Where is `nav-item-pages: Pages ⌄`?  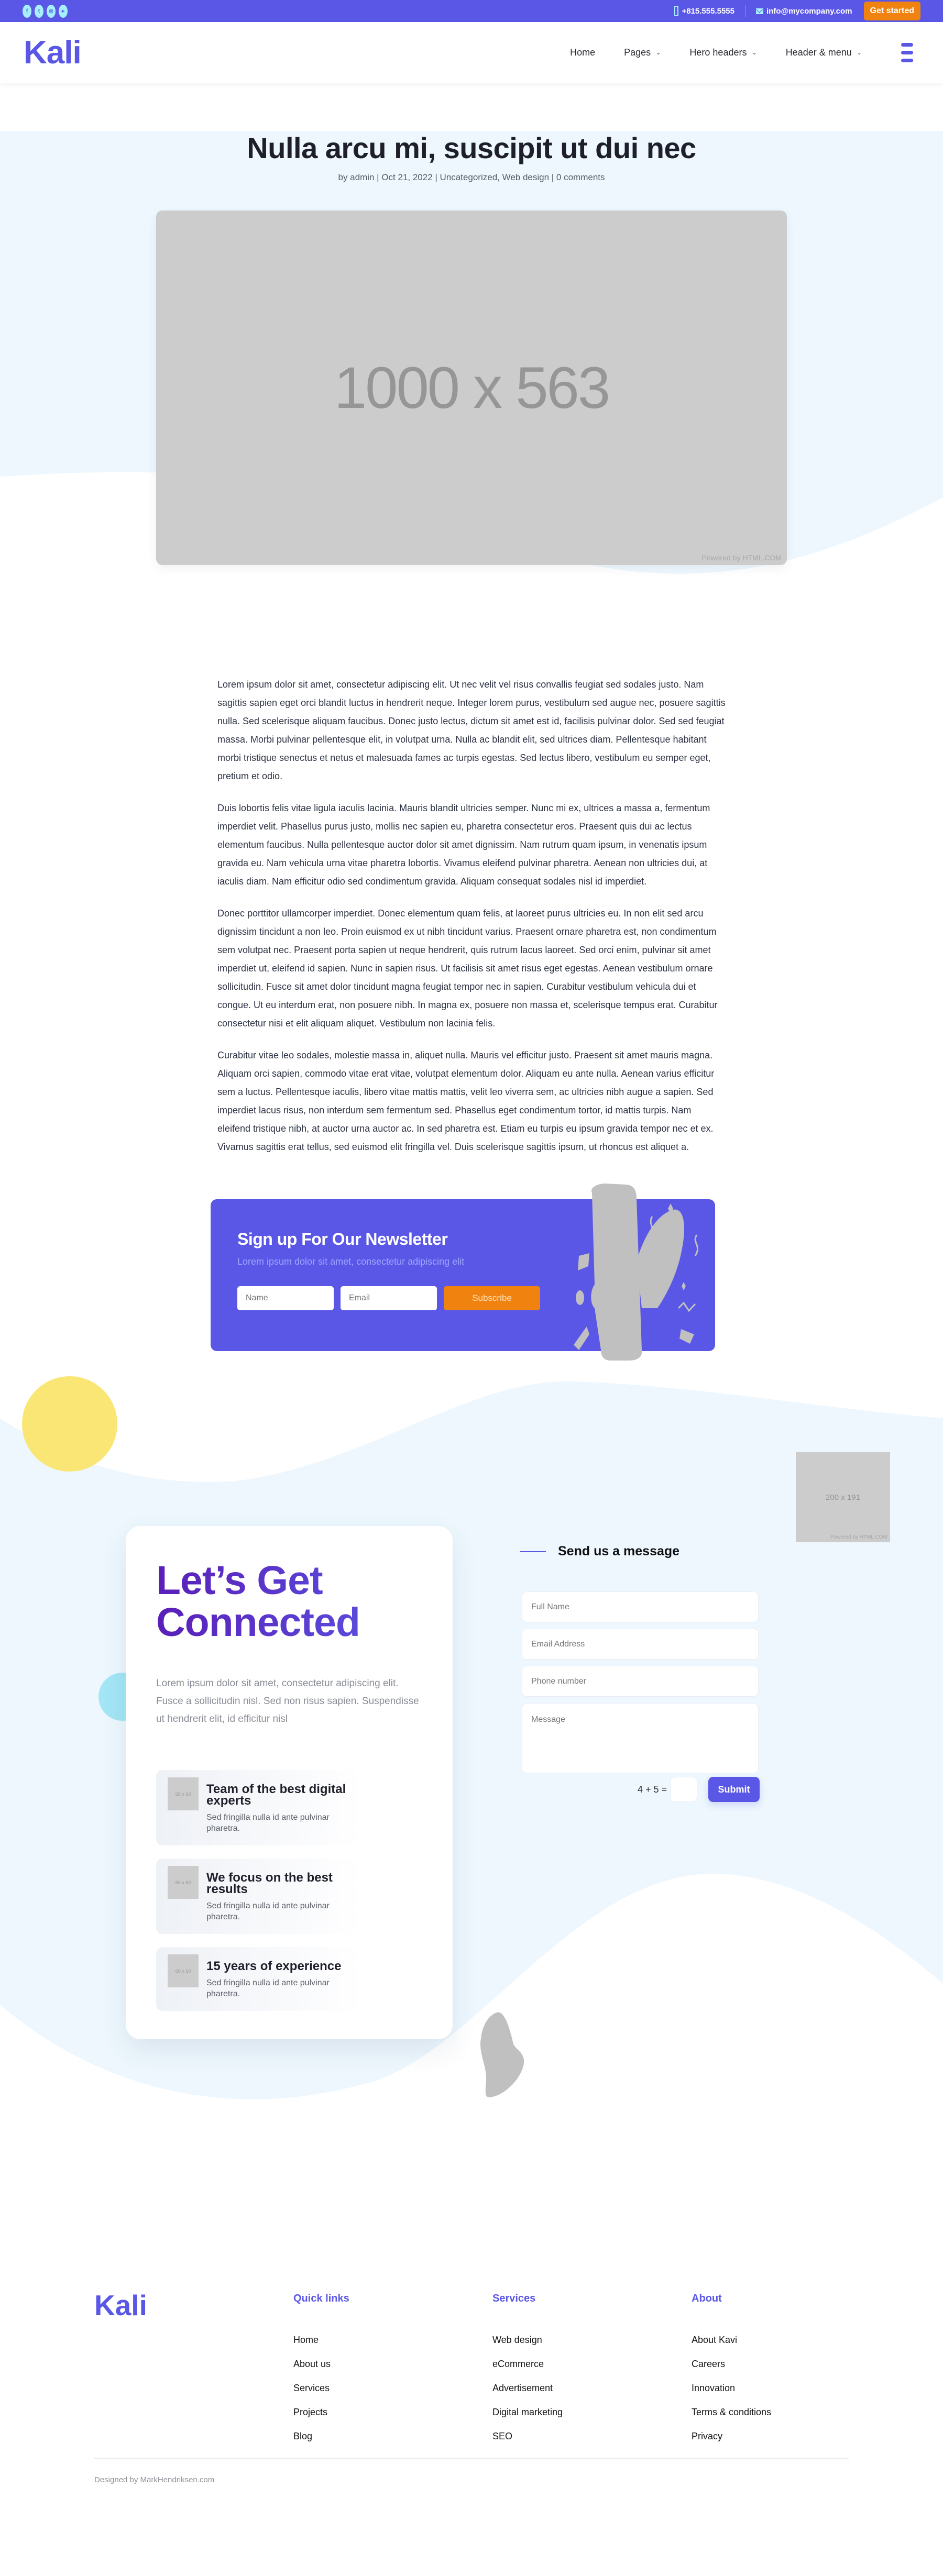
nav-item-pages: Pages ⌄ is located at coordinates (642, 52).